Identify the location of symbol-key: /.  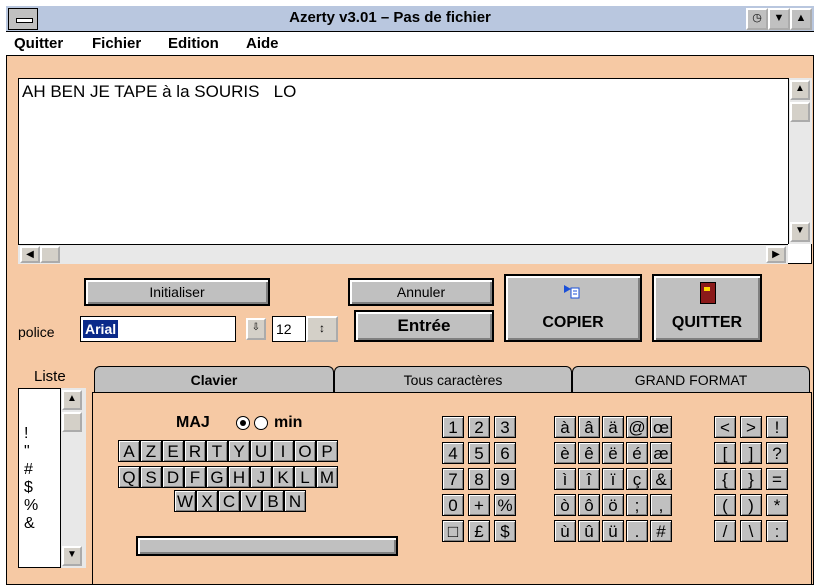
(725, 531).